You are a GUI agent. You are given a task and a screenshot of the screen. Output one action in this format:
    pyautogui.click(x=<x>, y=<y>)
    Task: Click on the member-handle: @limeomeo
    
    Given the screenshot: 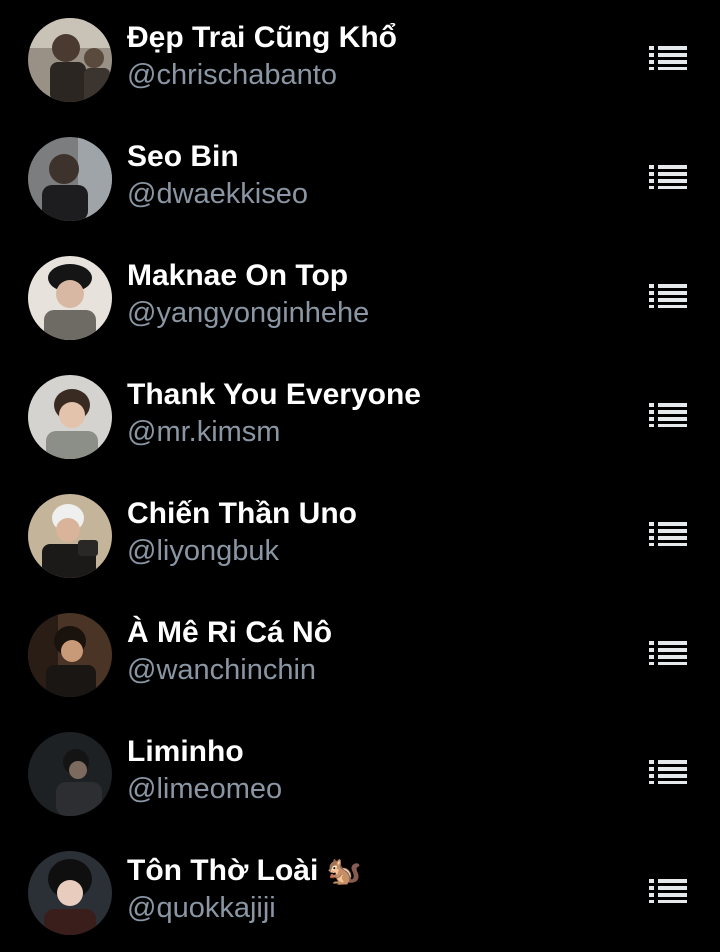 What is the action you would take?
    pyautogui.click(x=205, y=789)
    